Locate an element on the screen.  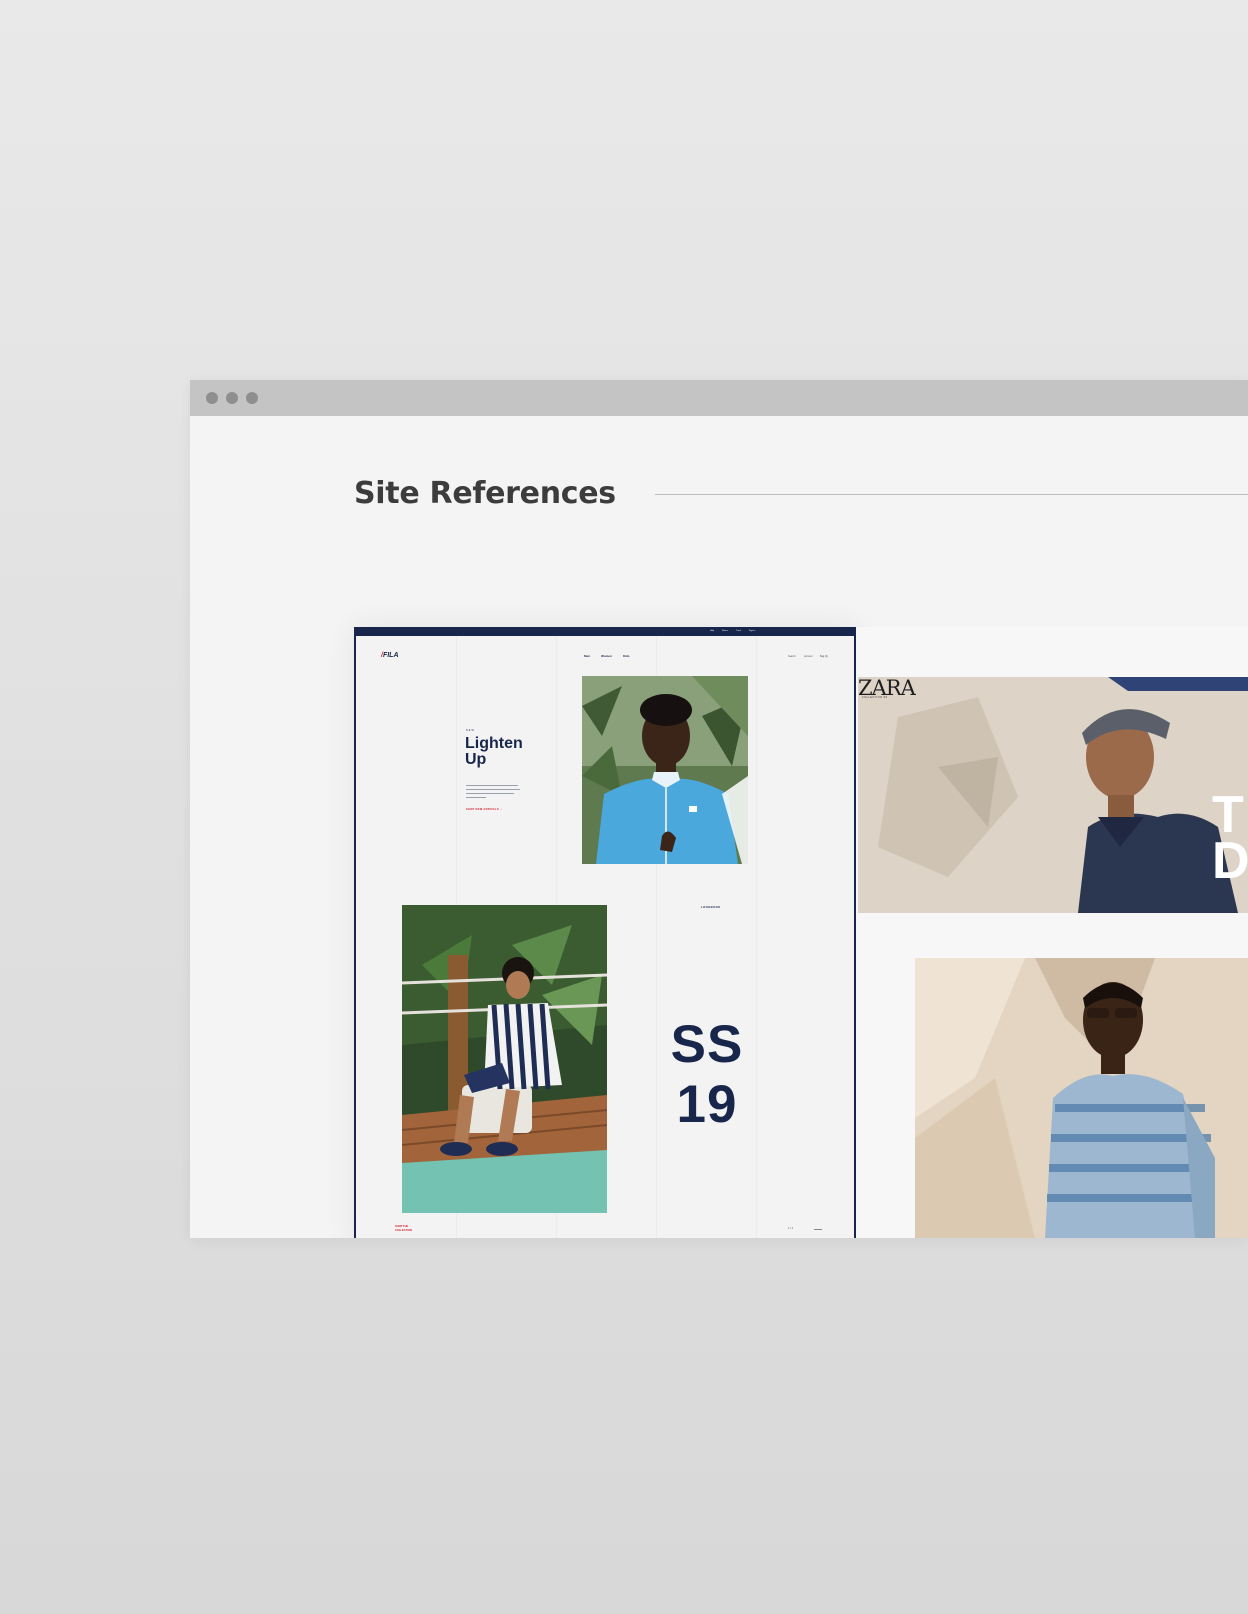
grid-guide is located at coordinates (756, 937).